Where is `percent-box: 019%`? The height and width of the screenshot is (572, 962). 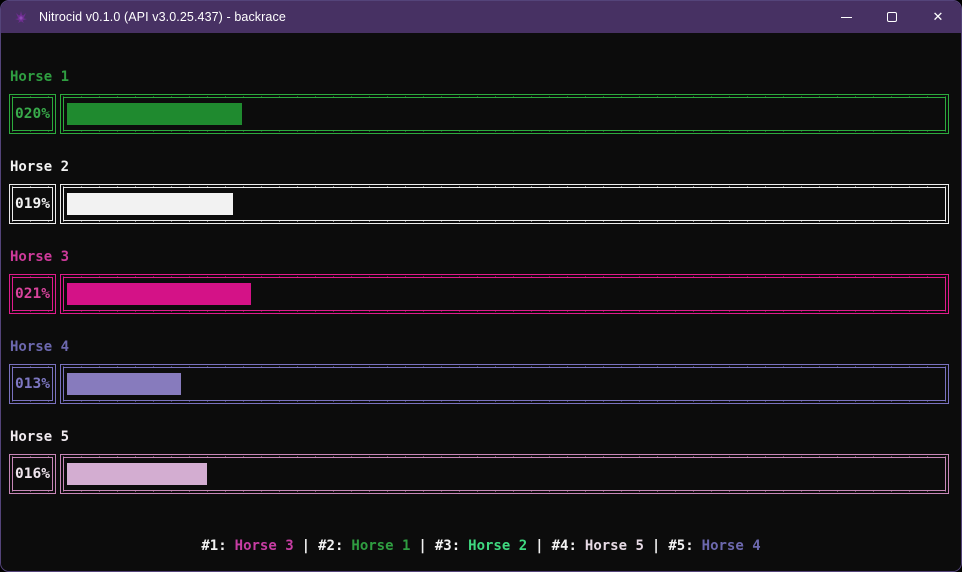 percent-box: 019% is located at coordinates (32, 204).